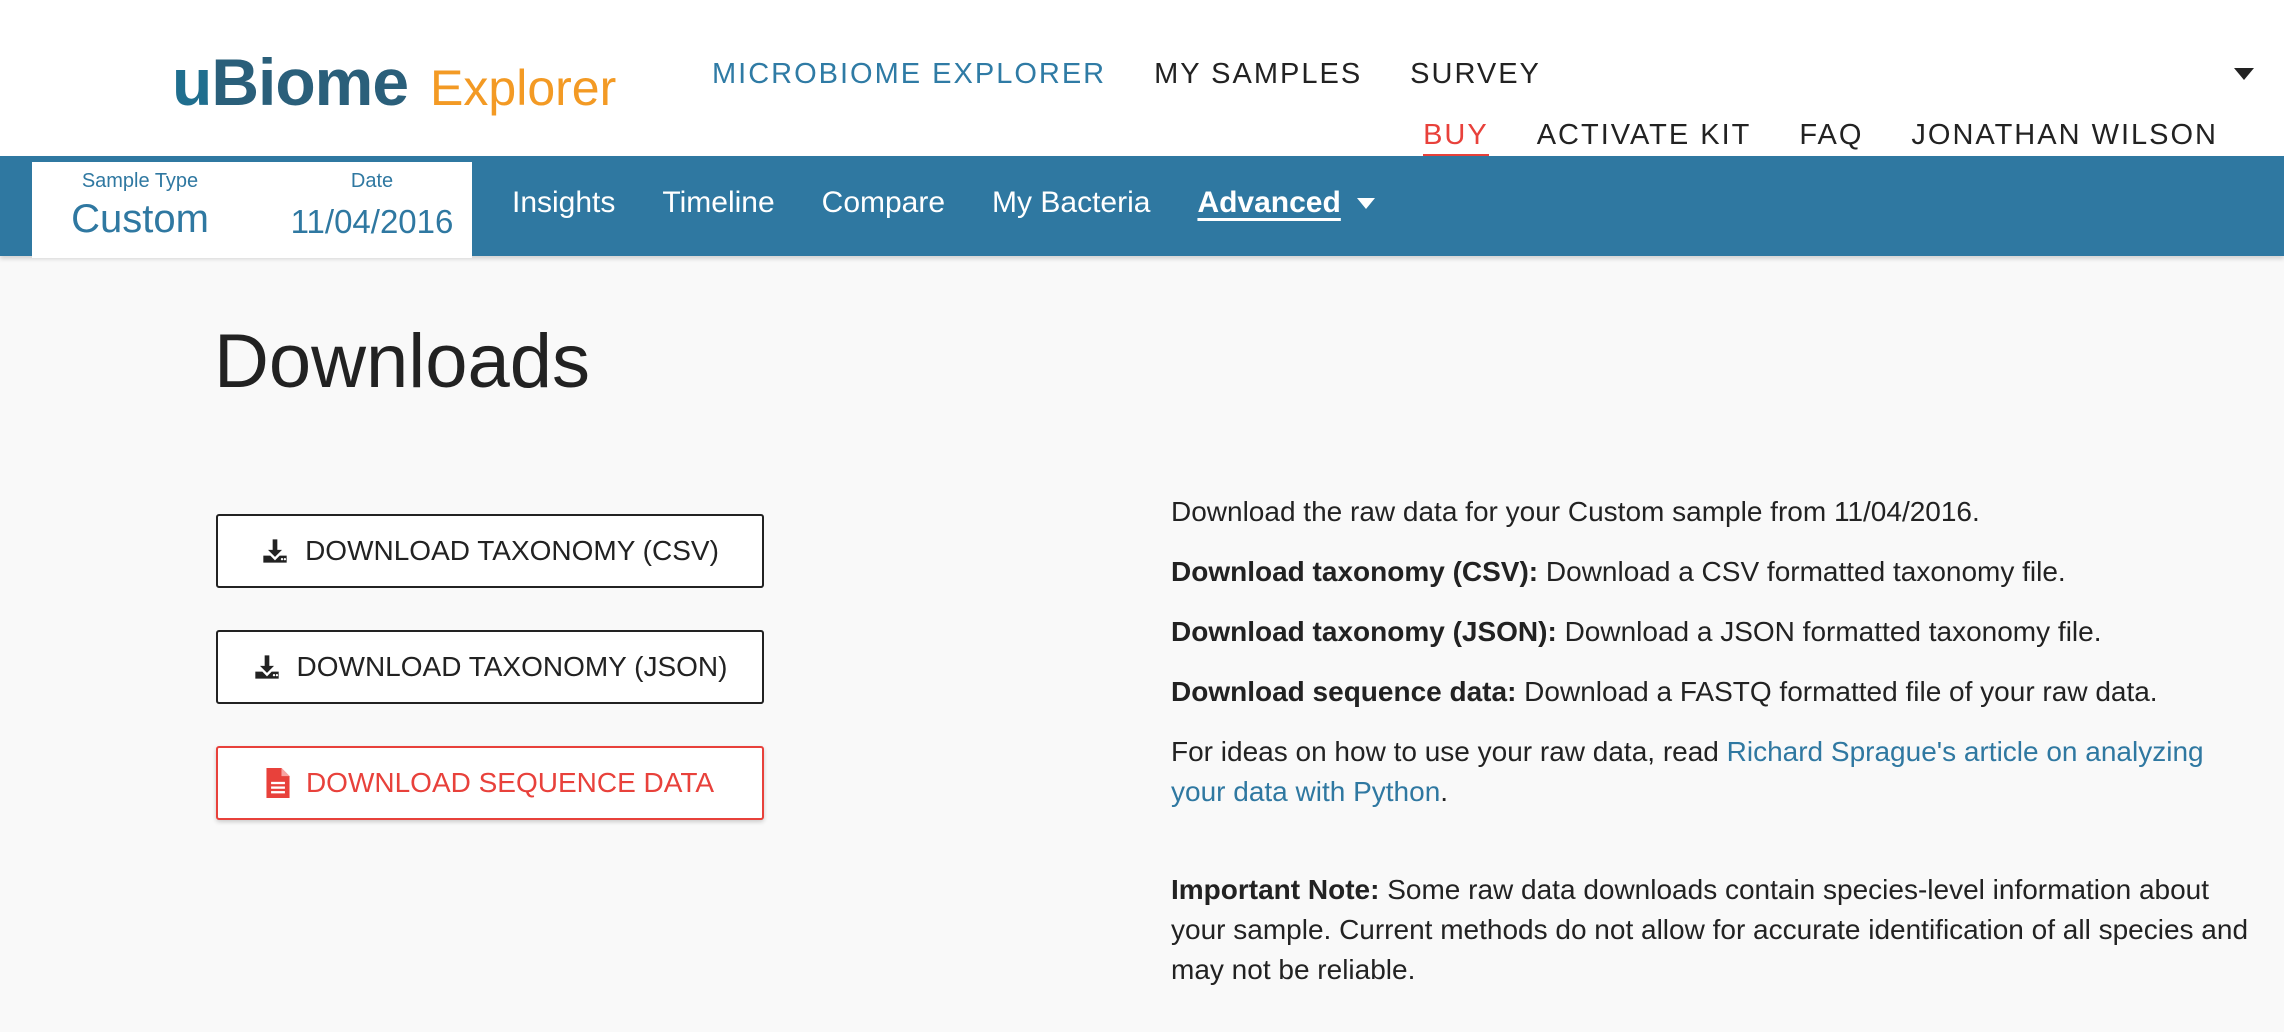  I want to click on download-sequence-data-button: DOWNLOAD SEQUENCE DATA, so click(490, 783).